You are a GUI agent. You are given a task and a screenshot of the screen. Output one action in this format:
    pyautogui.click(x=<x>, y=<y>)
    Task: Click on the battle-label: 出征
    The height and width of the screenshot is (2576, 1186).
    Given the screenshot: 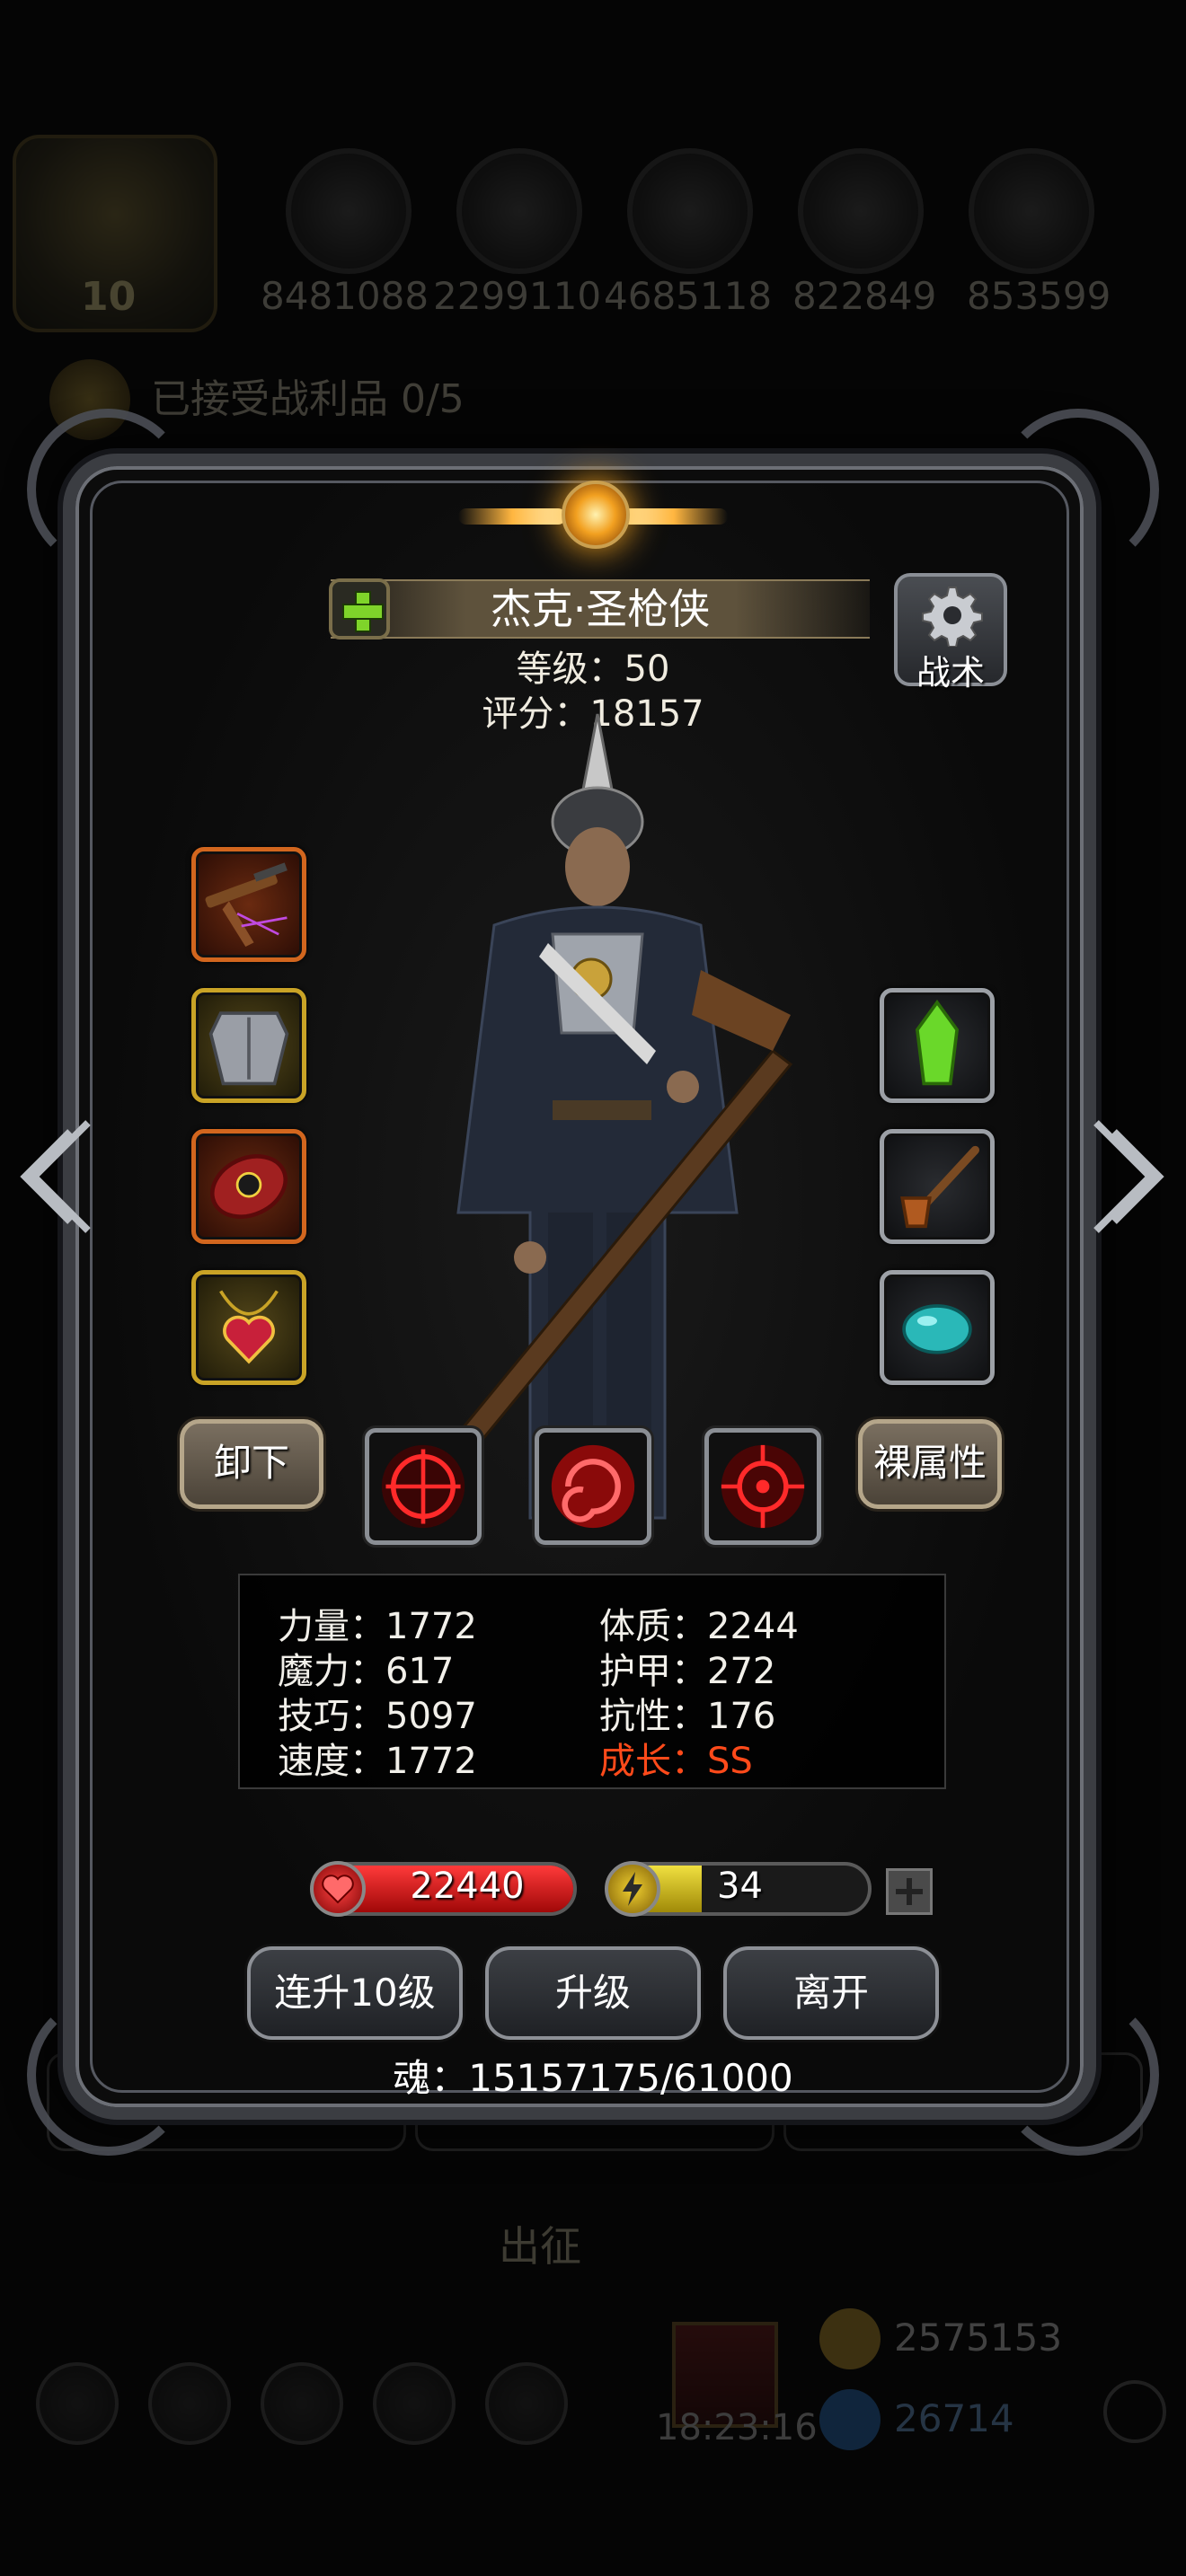 What is the action you would take?
    pyautogui.click(x=540, y=2243)
    